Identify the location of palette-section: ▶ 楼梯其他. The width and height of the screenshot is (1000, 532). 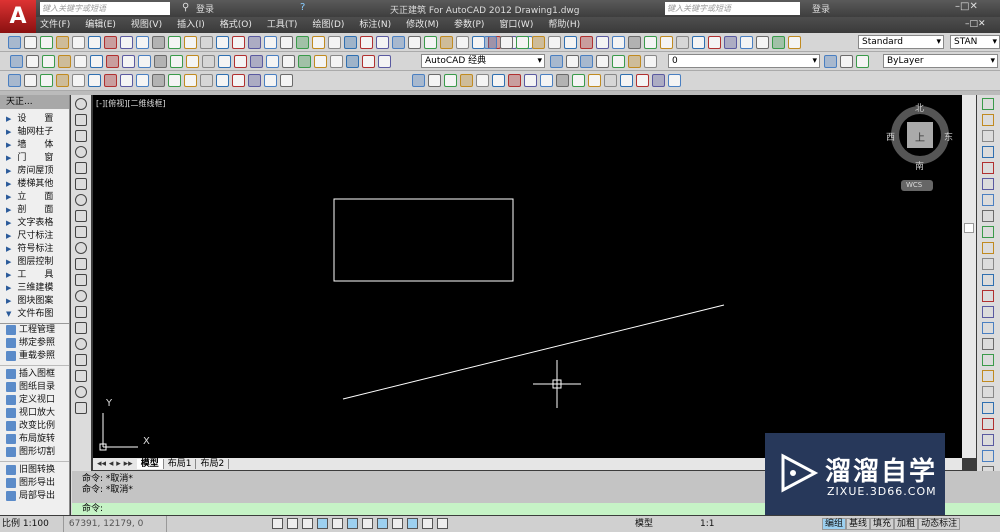
(34, 184).